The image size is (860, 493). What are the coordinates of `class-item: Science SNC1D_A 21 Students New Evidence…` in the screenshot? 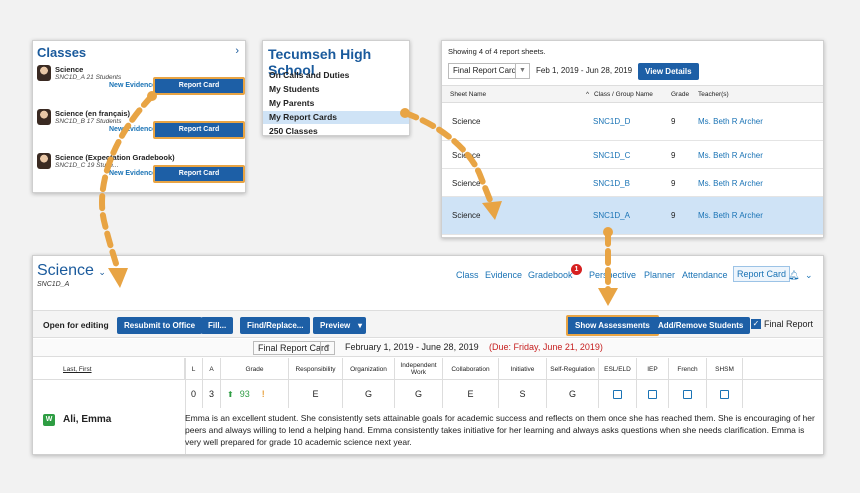 It's located at (141, 85).